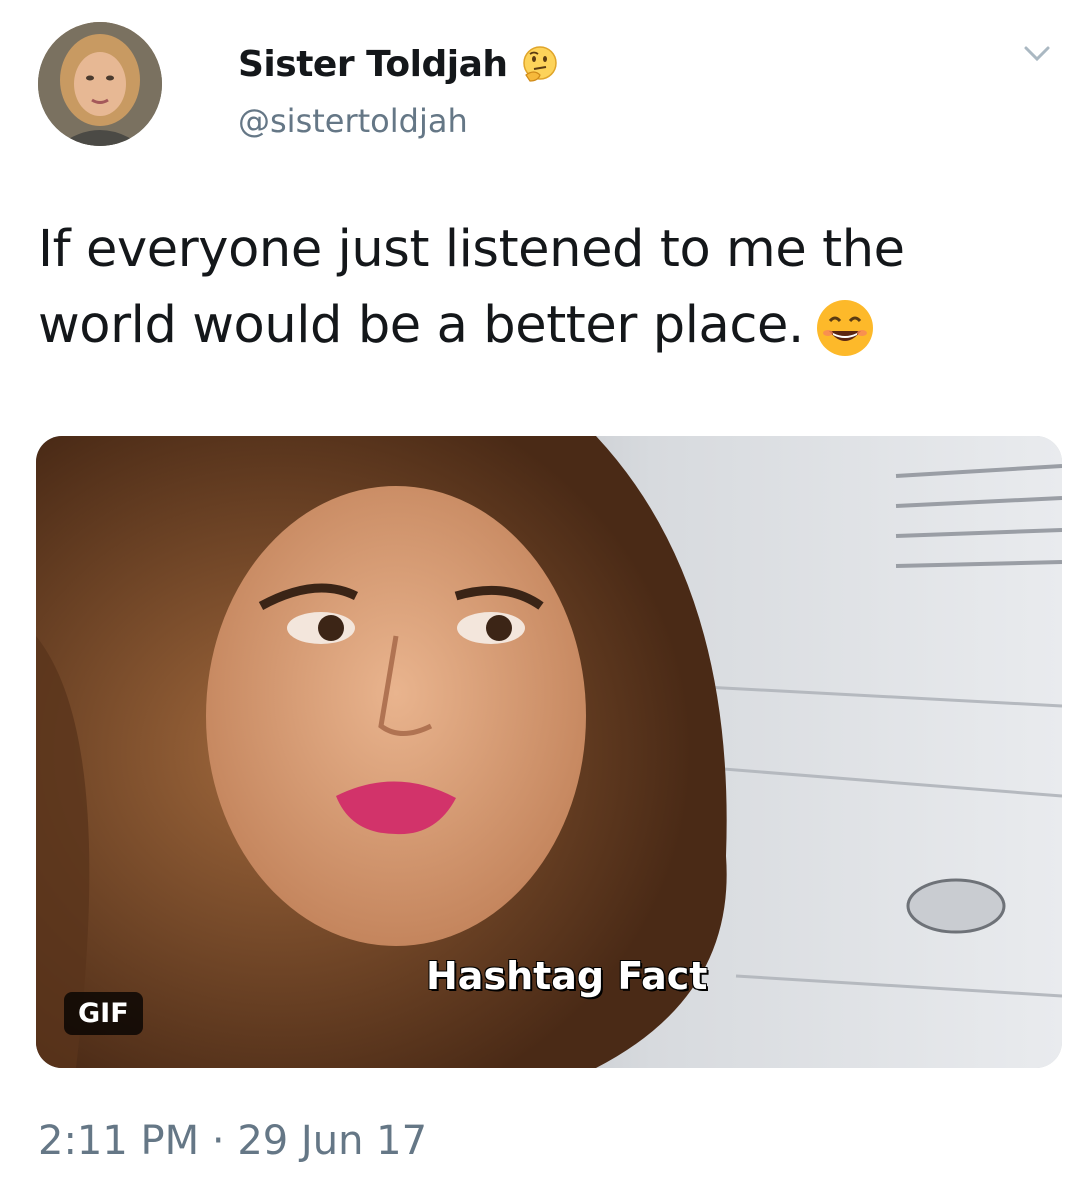 The image size is (1082, 1200). Describe the element at coordinates (567, 976) in the screenshot. I see `gif-caption: Hashtag Fact` at that location.